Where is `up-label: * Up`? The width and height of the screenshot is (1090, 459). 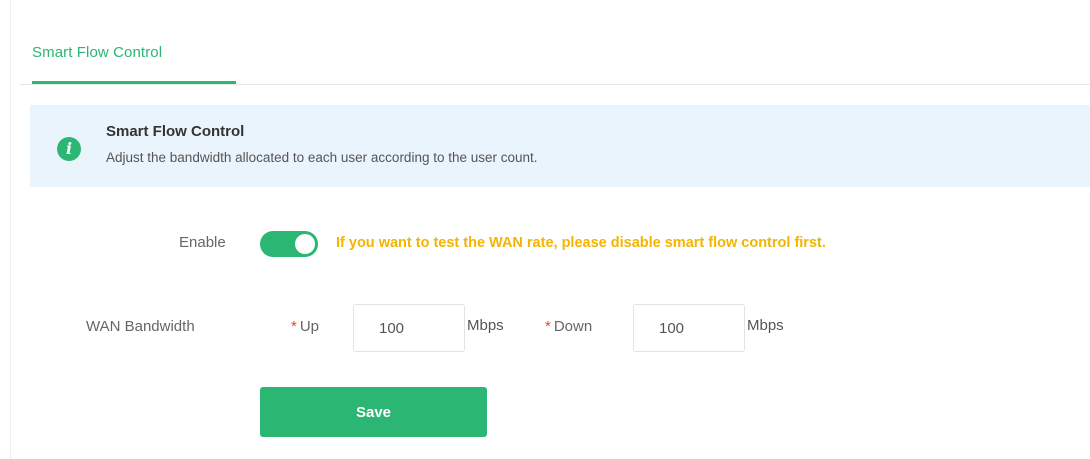
up-label: * Up is located at coordinates (305, 326).